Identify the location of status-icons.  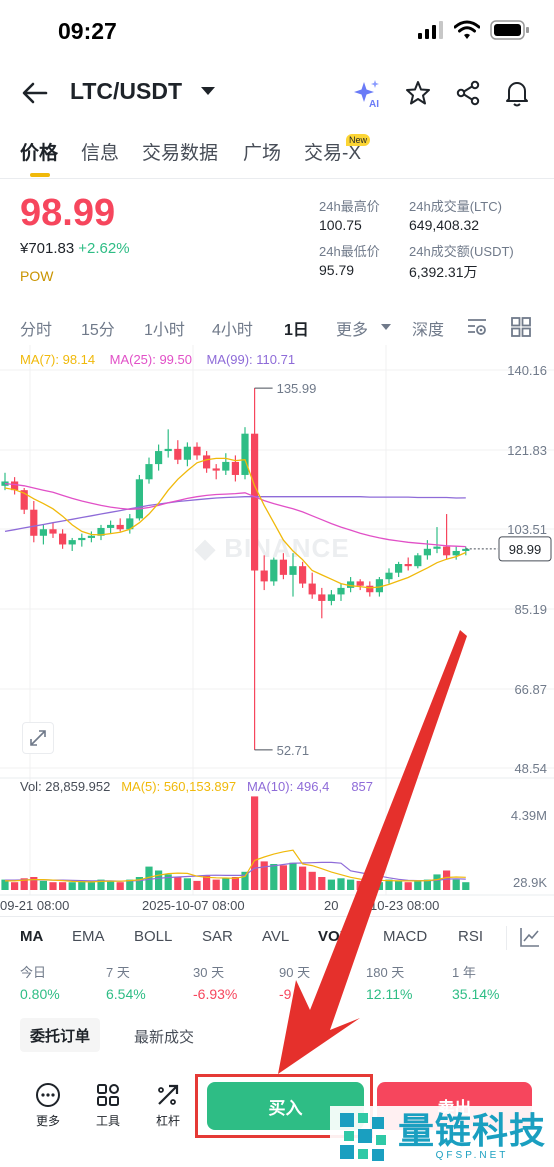
(474, 30).